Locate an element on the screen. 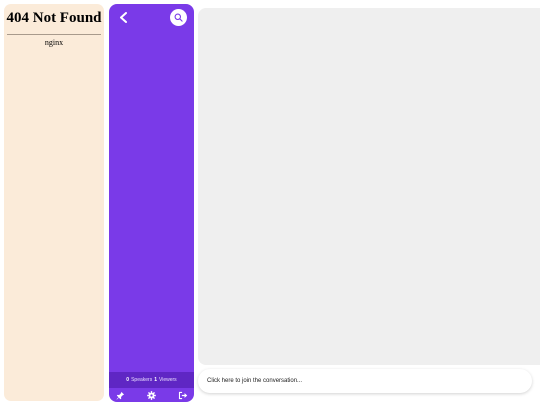 This screenshot has width=540, height=405. gear-icon is located at coordinates (151, 395).